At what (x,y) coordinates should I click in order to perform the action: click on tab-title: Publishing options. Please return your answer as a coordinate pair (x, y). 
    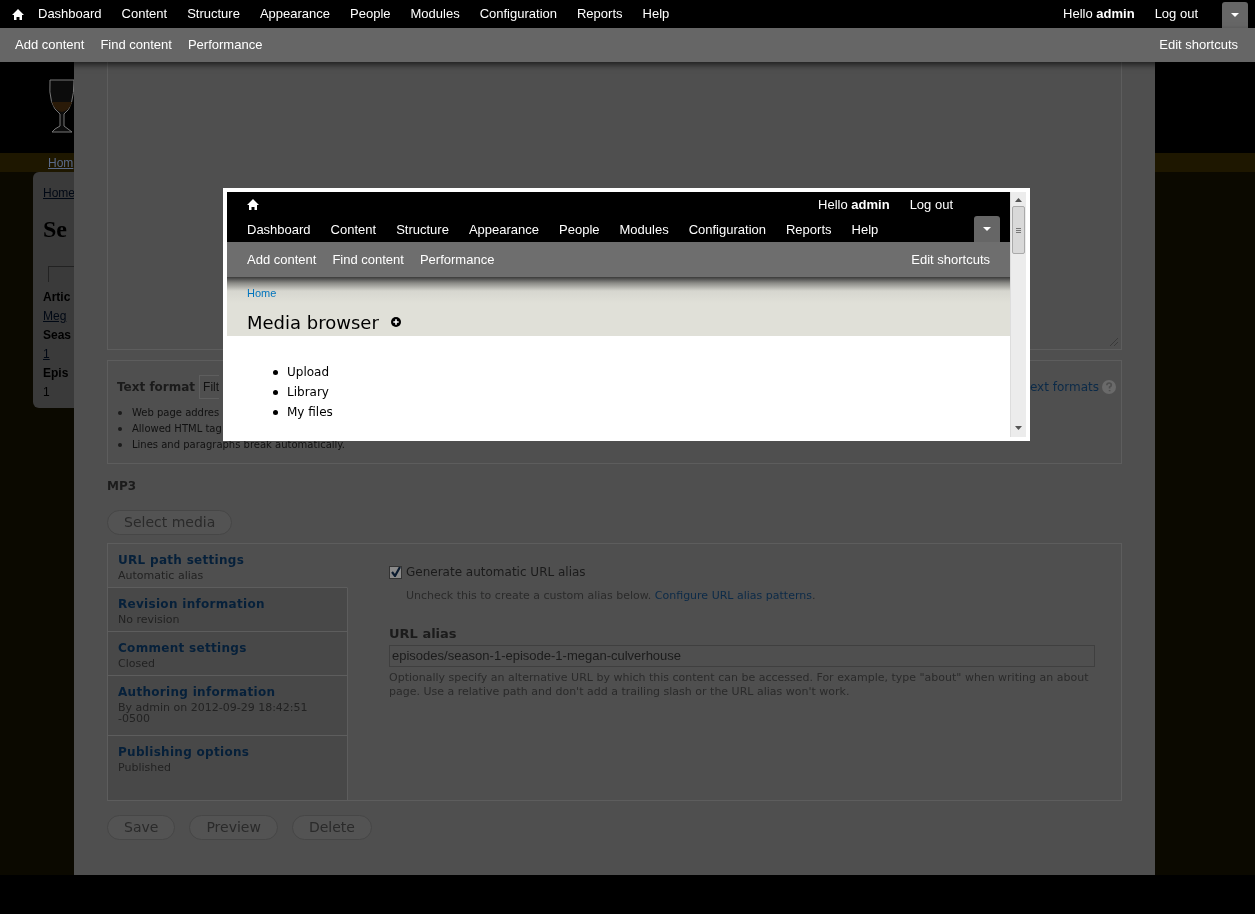
    Looking at the image, I should click on (184, 752).